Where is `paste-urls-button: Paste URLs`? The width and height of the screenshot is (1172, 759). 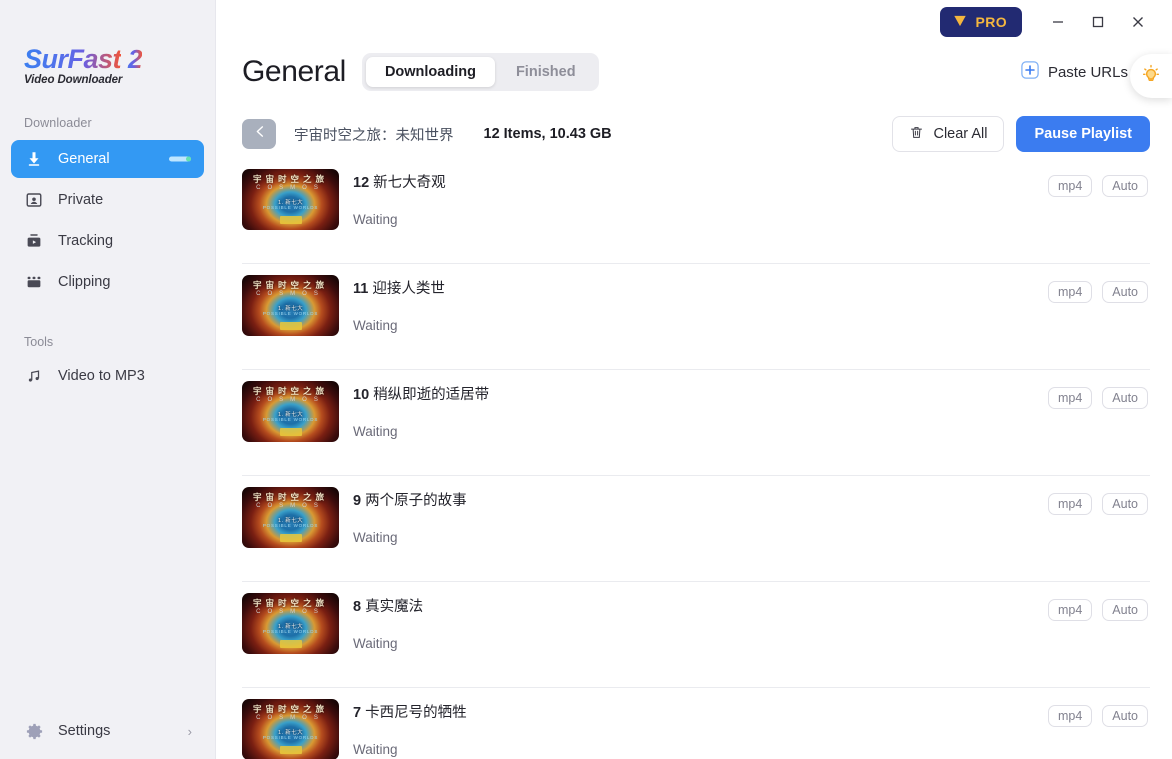 paste-urls-button: Paste URLs is located at coordinates (1074, 72).